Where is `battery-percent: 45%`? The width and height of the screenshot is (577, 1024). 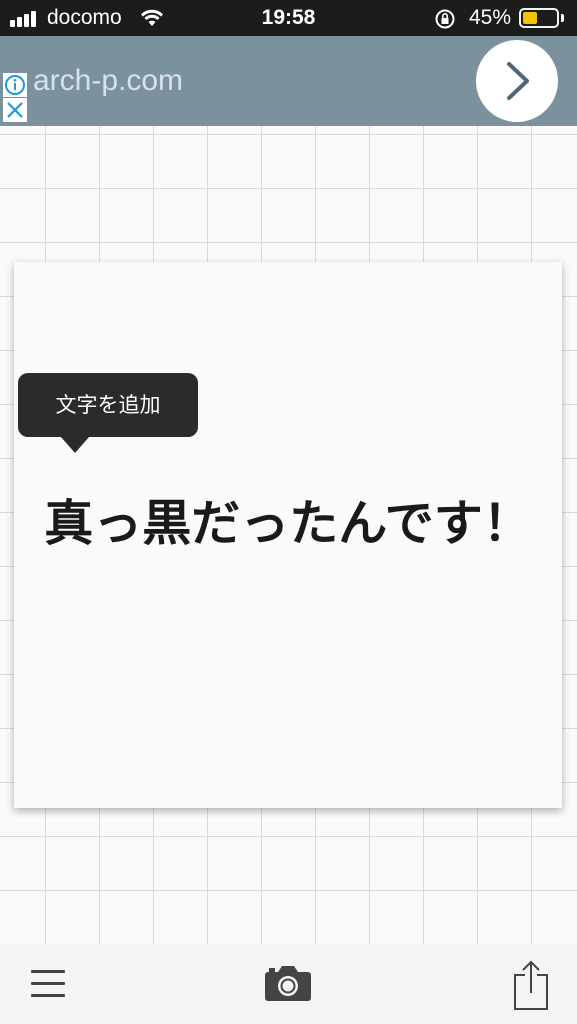
battery-percent: 45% is located at coordinates (490, 17).